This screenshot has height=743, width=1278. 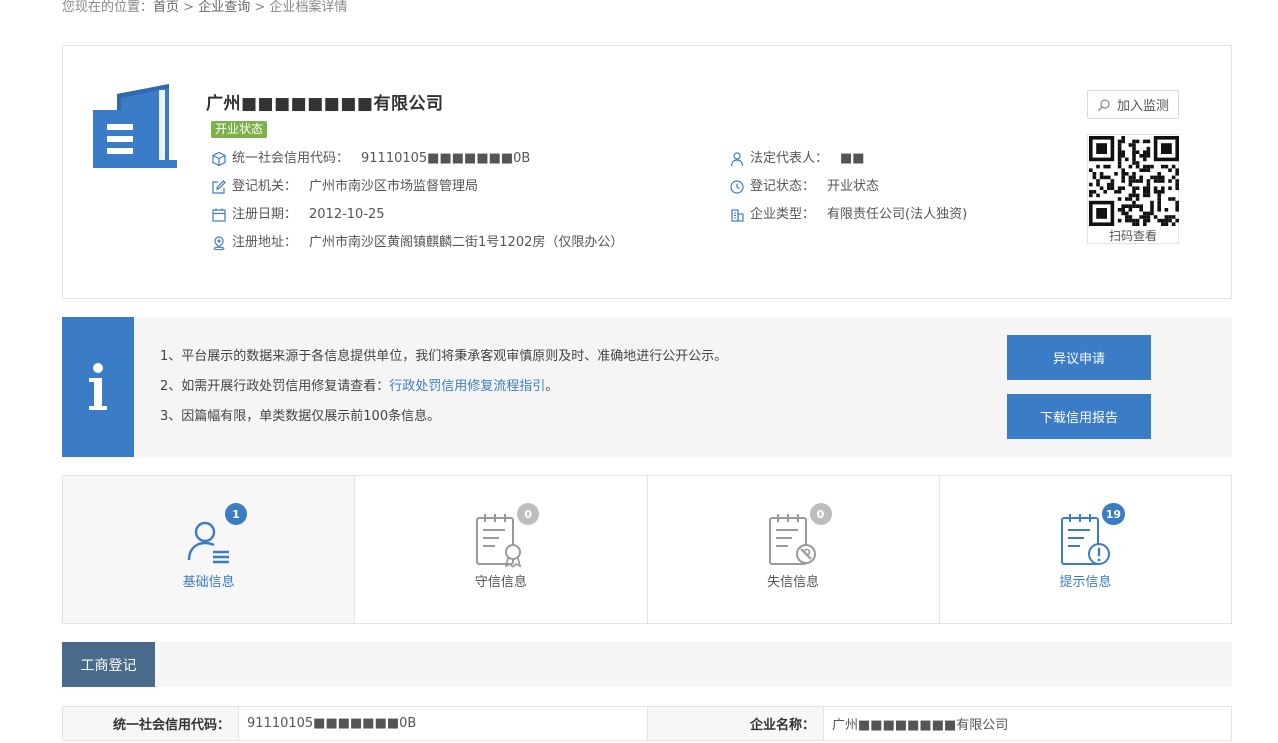 I want to click on company-type-value: 有限责任公司(法人独资), so click(x=897, y=214).